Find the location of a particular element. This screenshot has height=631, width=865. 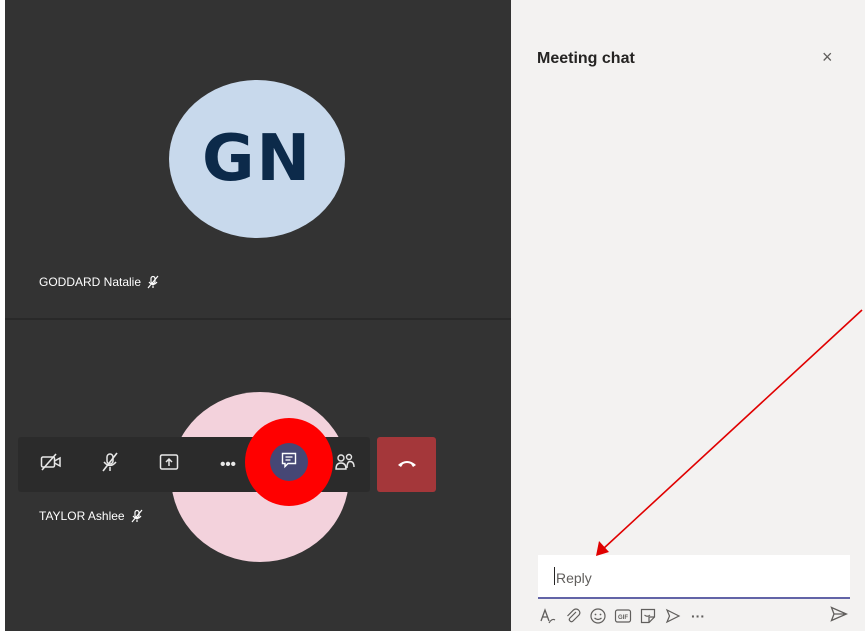

participant-name: GODDARD Natalie is located at coordinates (90, 282).